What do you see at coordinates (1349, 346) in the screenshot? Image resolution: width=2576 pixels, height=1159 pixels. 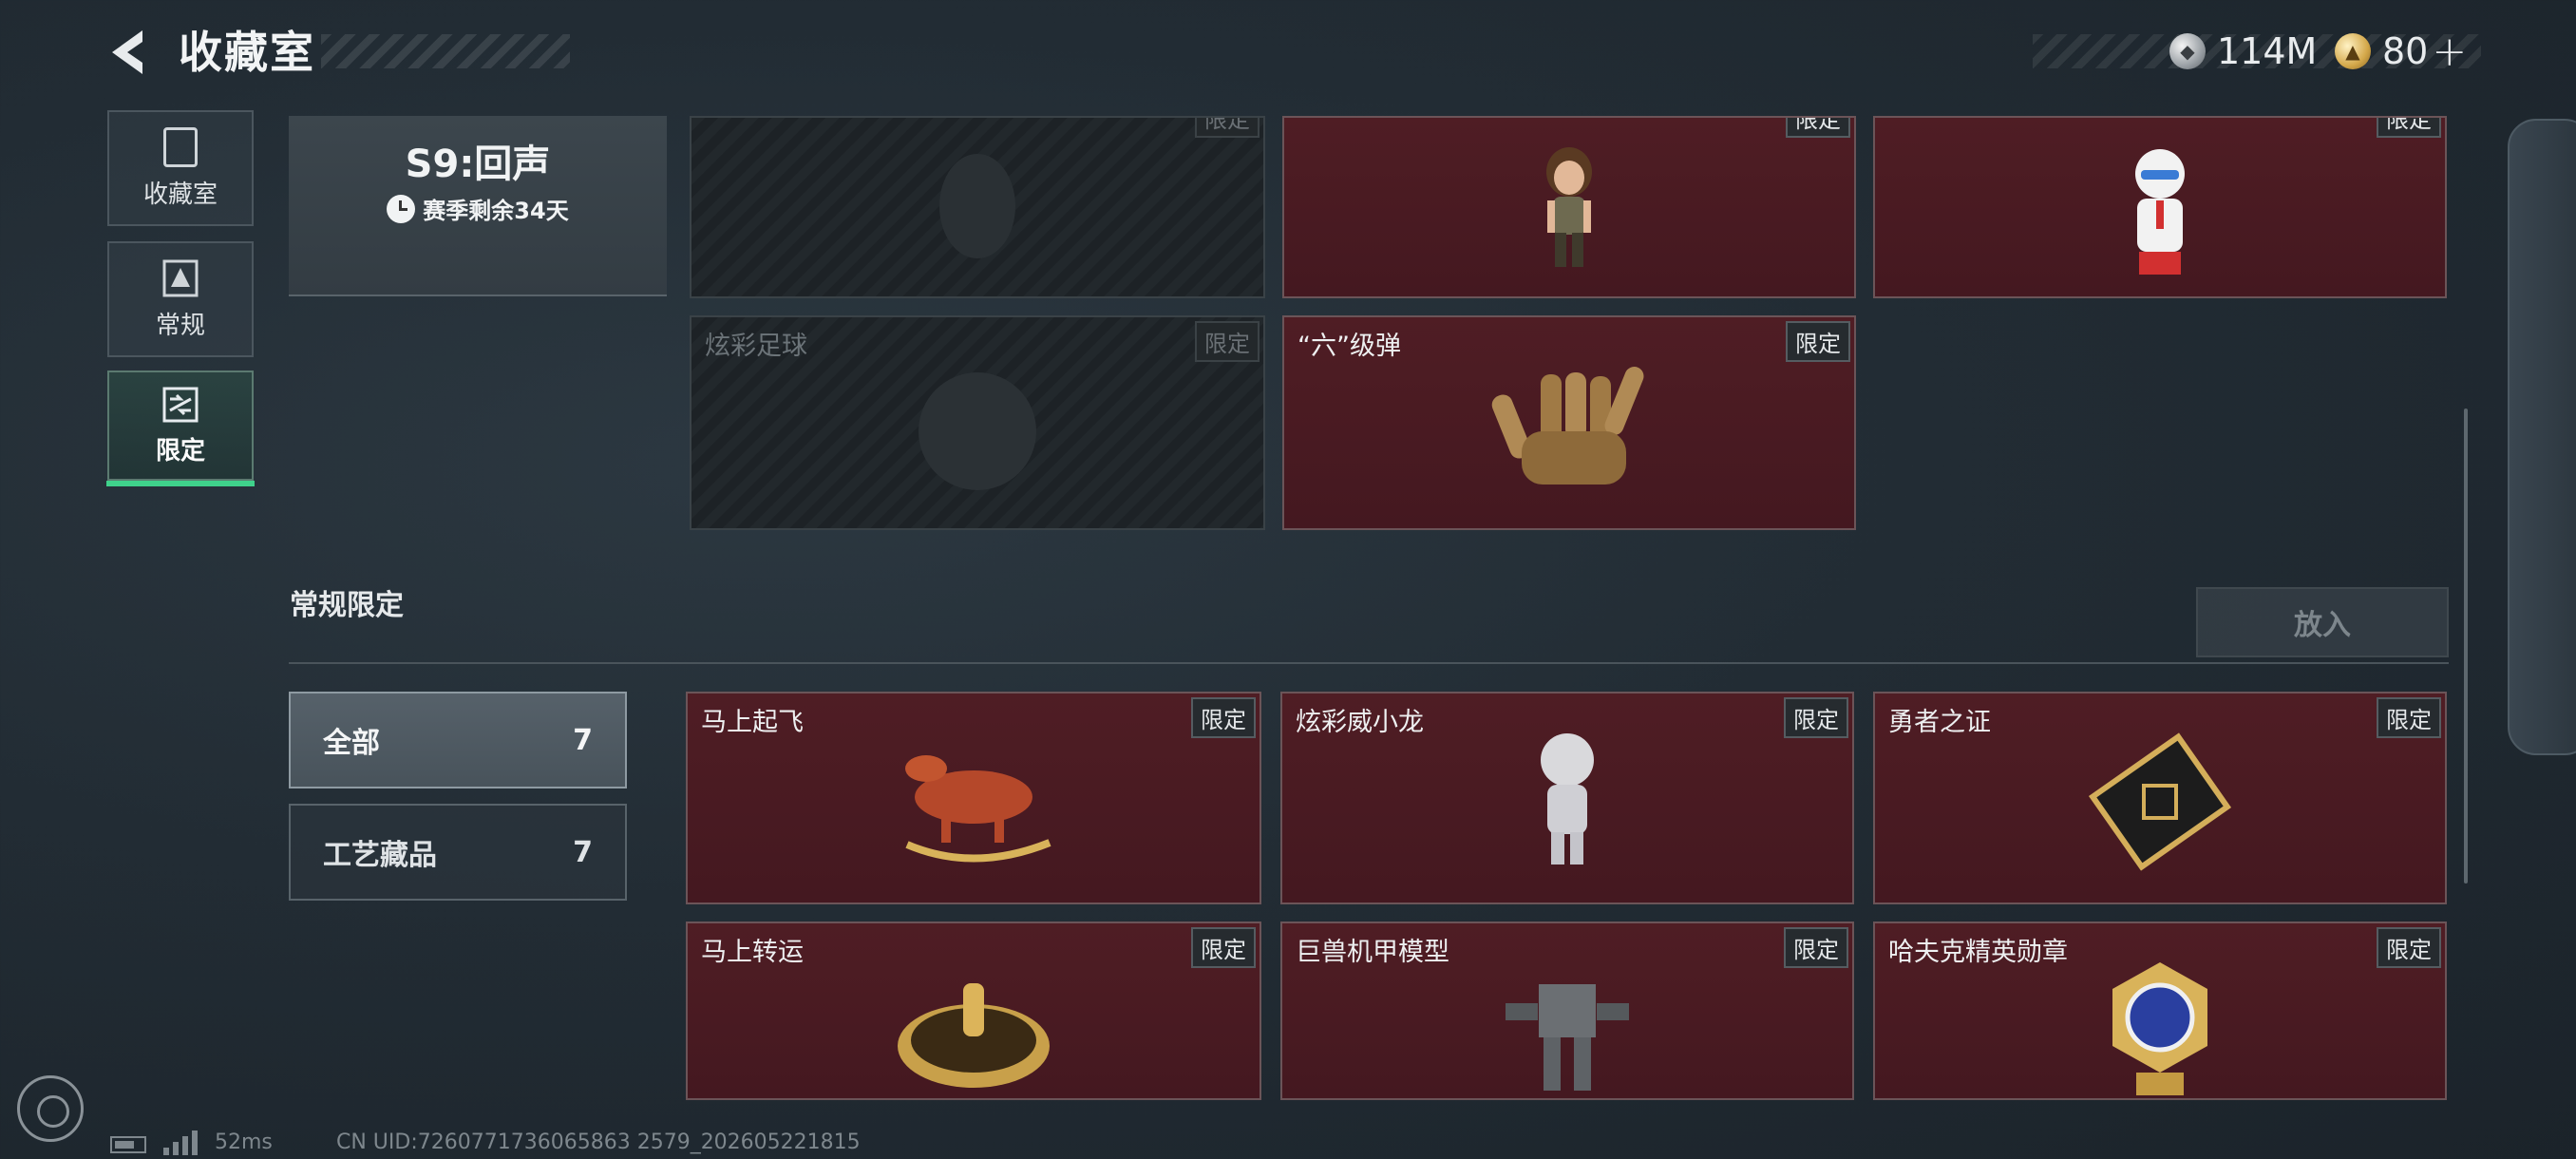 I see `item-name: “六”级弹` at bounding box center [1349, 346].